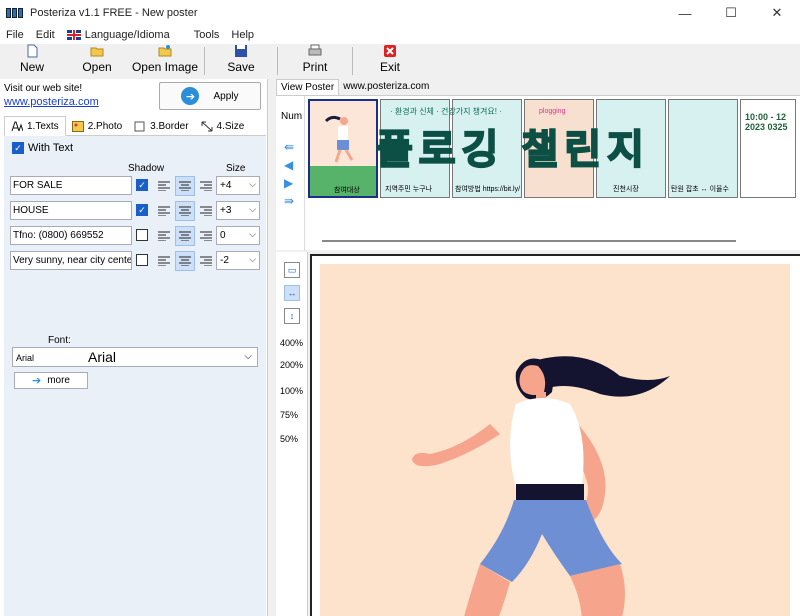 The height and width of the screenshot is (616, 800). I want to click on double-arrow-left-icon: ⇚, so click(289, 147).